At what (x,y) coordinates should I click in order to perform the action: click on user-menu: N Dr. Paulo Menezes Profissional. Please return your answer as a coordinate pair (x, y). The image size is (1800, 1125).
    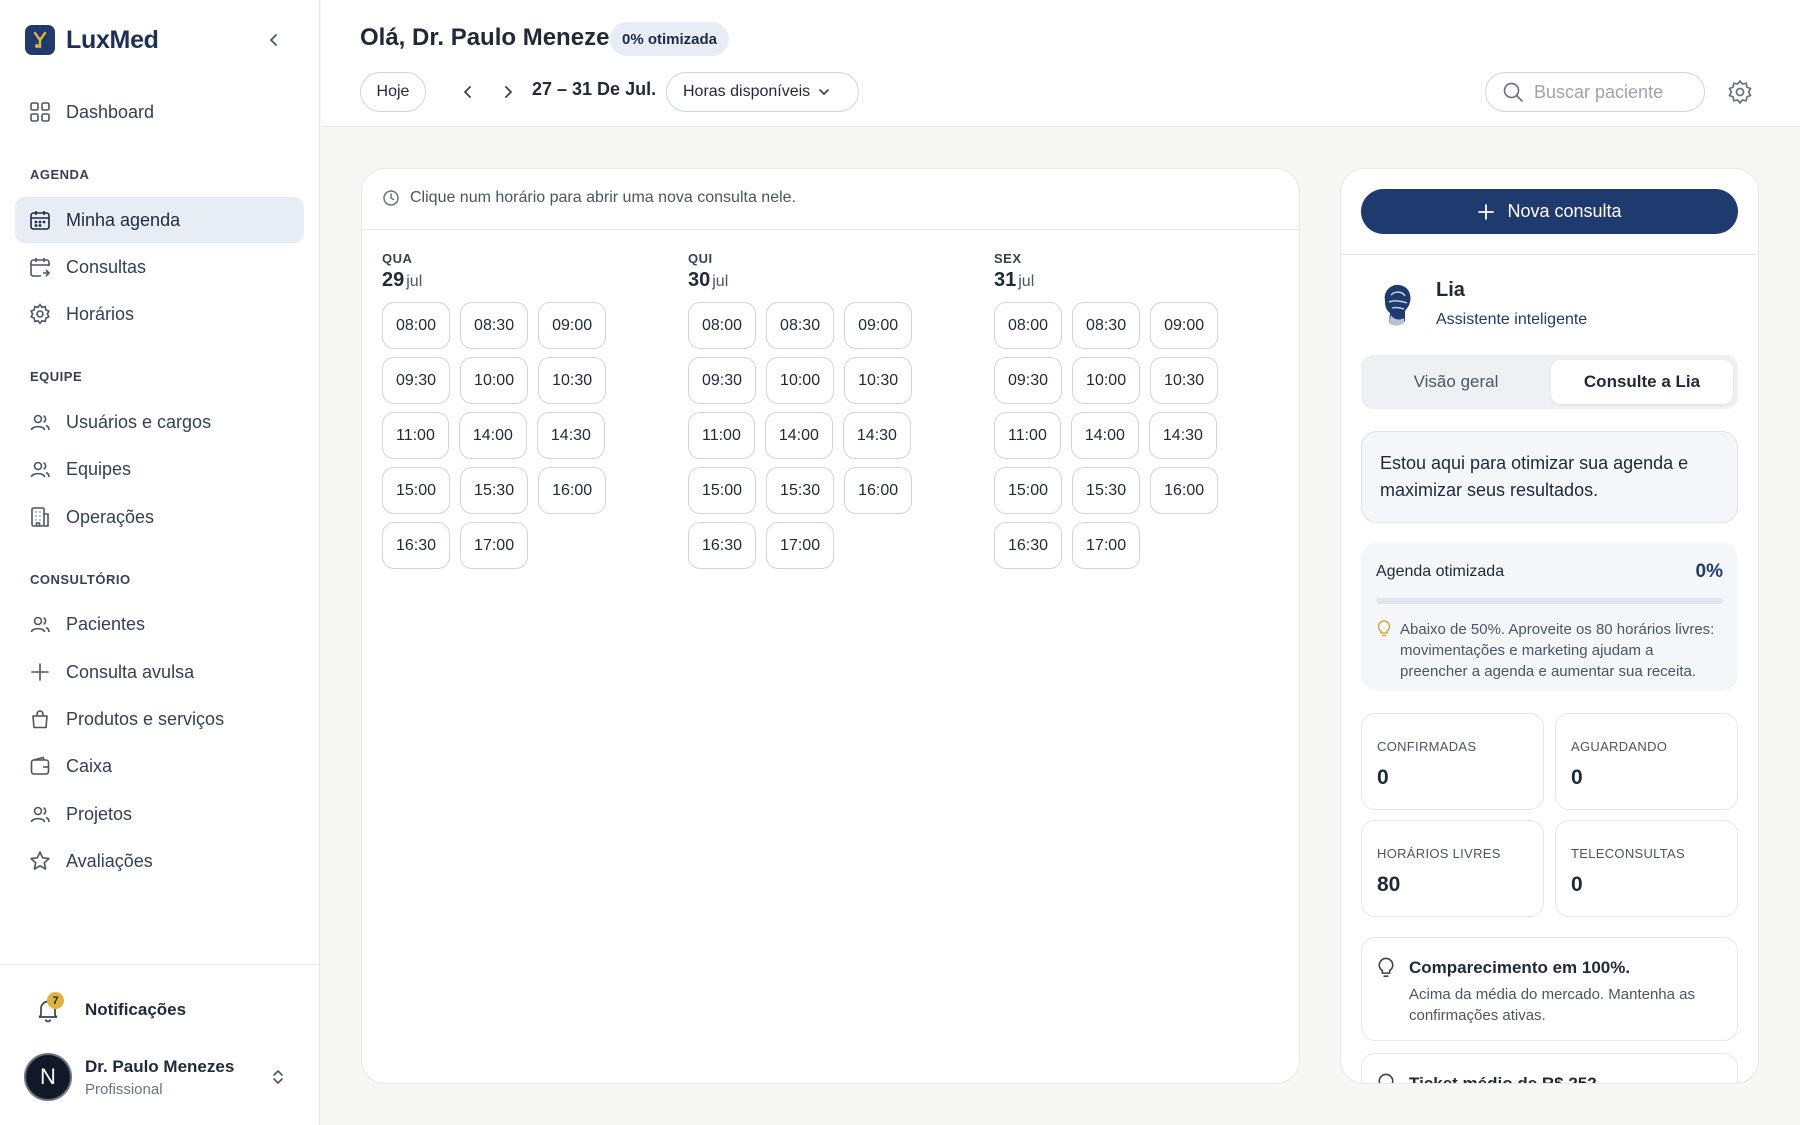
    Looking at the image, I should click on (160, 1077).